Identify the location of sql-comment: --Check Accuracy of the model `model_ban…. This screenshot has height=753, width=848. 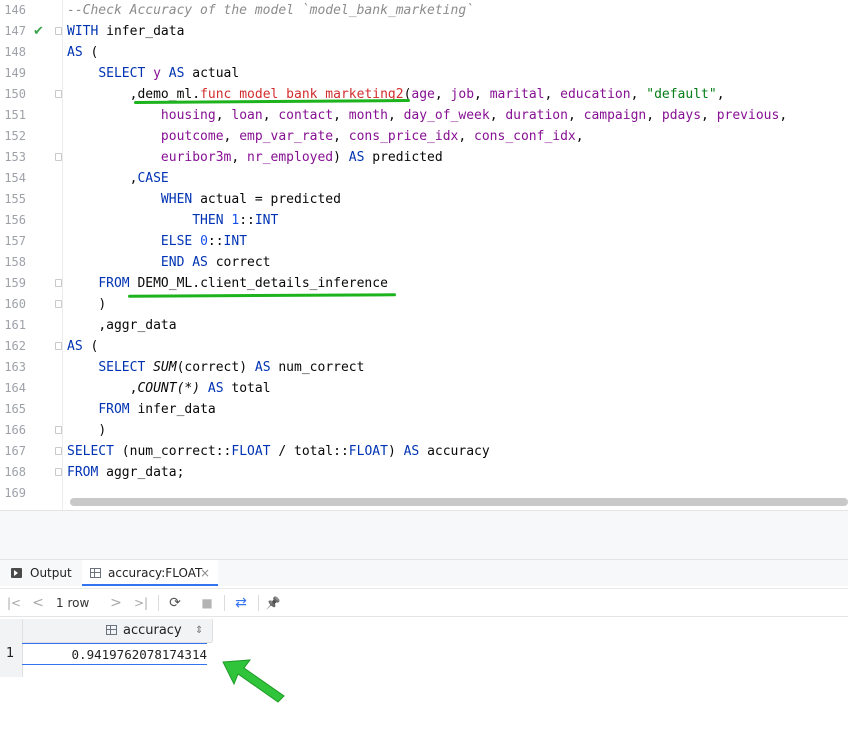
(270, 10).